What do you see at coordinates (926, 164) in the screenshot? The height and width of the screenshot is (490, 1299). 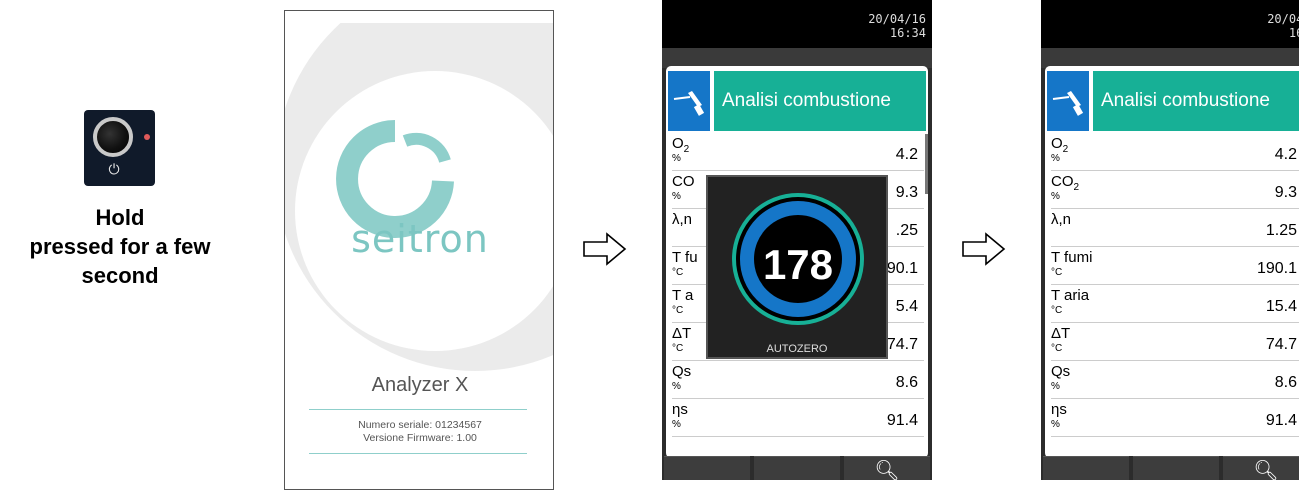 I see `scrollbar` at bounding box center [926, 164].